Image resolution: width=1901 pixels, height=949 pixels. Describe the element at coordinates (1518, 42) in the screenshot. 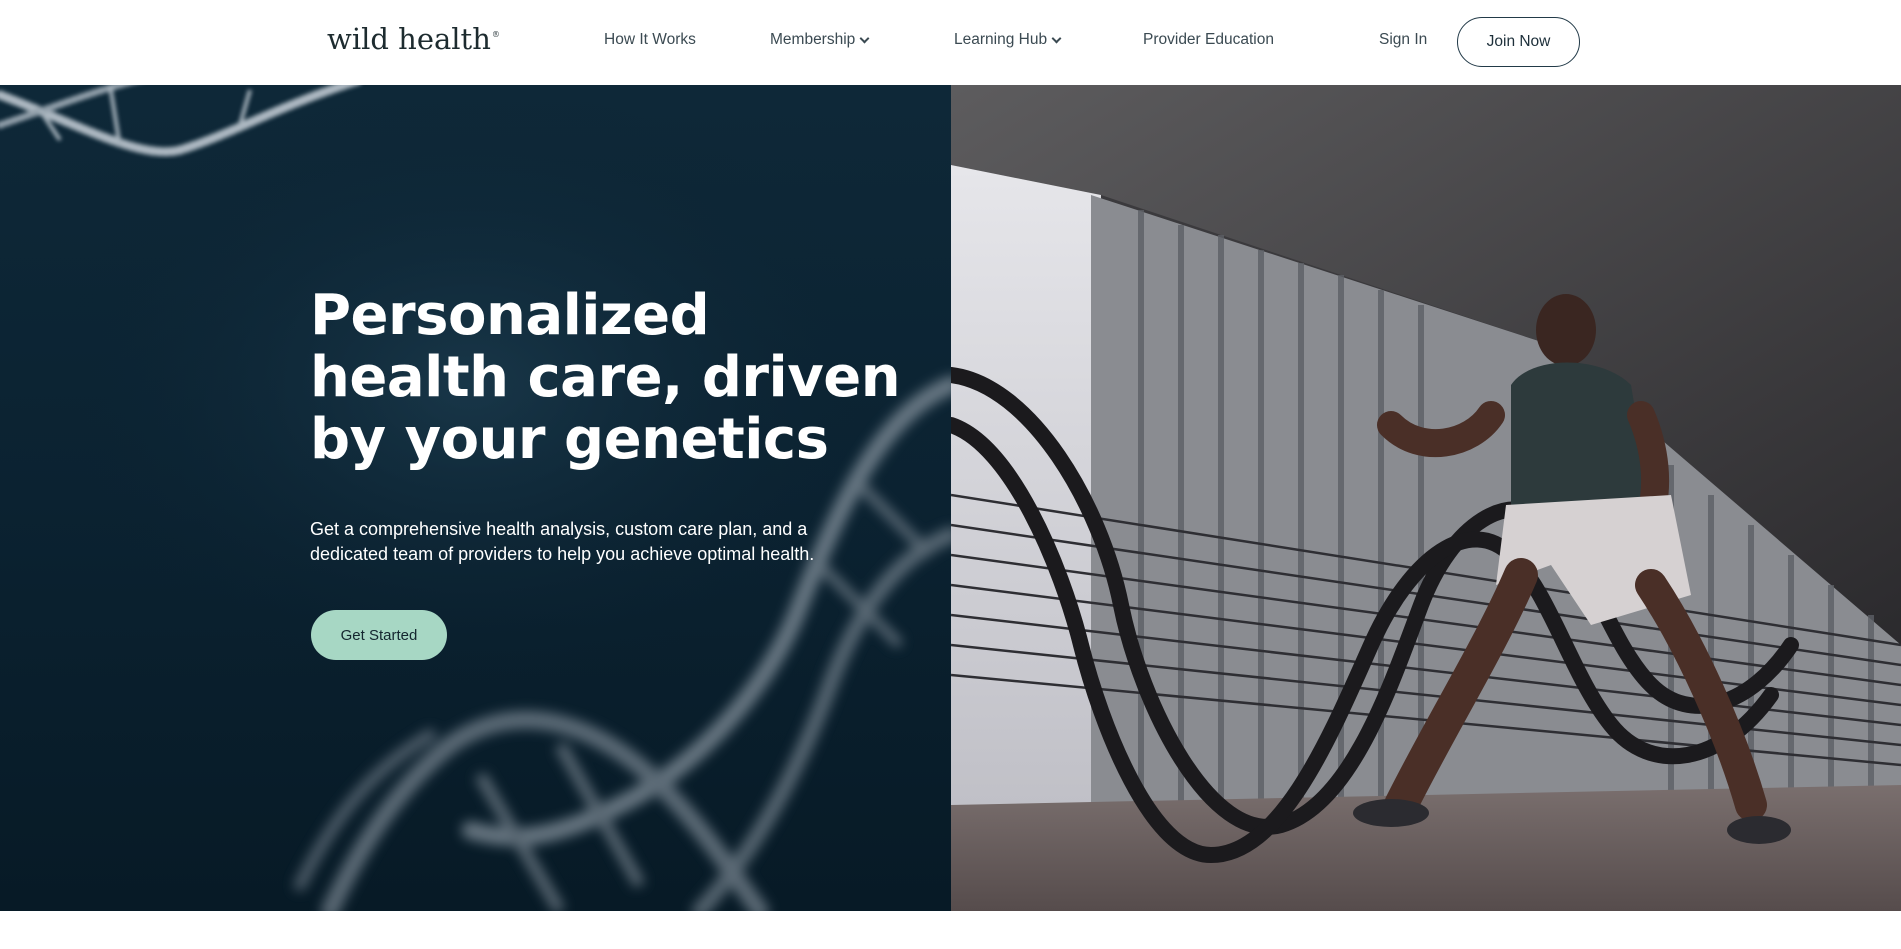

I see `join-now-button: Join Now` at that location.